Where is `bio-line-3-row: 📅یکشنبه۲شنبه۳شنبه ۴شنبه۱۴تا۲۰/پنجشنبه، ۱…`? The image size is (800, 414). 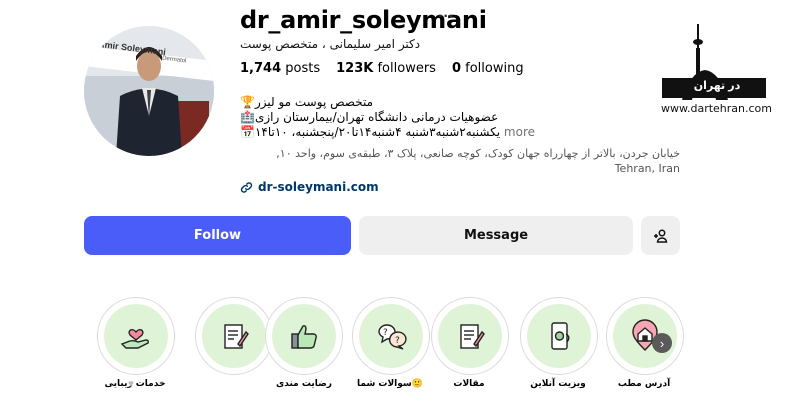
bio-line-3-row: 📅یکشنبه۲شنبه۳شنبه ۴شنبه۱۴تا۲۰/پنجشنبه، ۱… is located at coordinates (387, 132).